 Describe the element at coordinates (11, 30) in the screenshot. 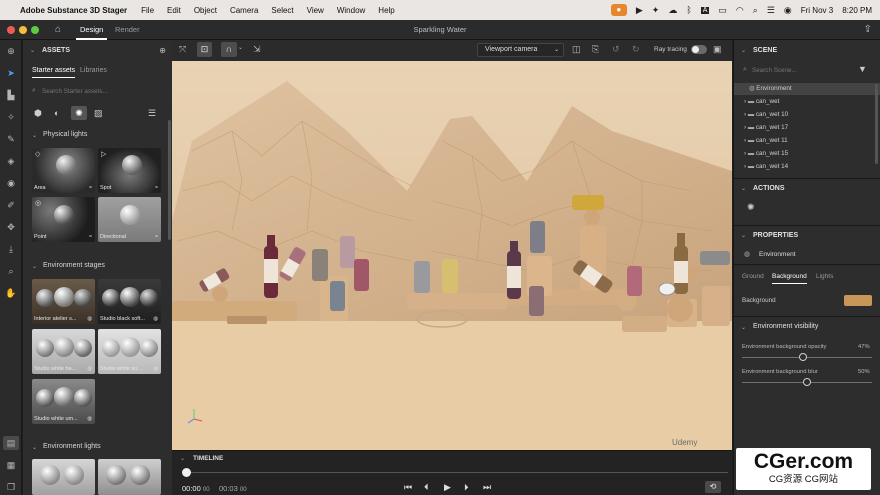

I see `close-window-button` at that location.